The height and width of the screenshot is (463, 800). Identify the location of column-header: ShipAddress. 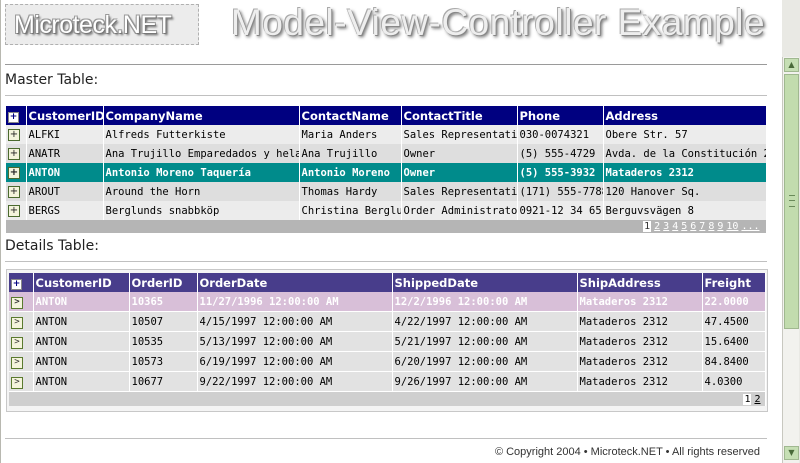
(640, 282).